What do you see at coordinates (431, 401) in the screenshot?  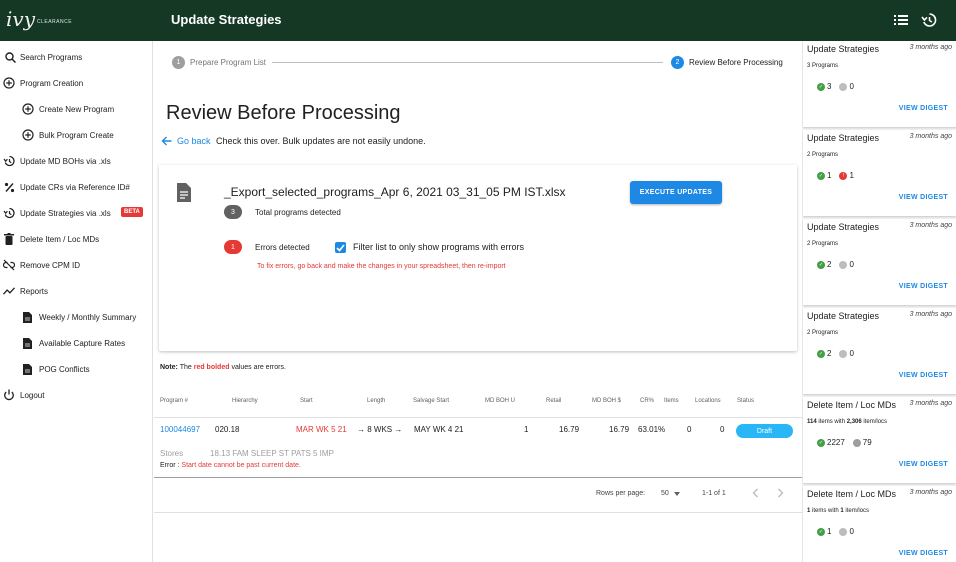 I see `col-header: Salvage Start` at bounding box center [431, 401].